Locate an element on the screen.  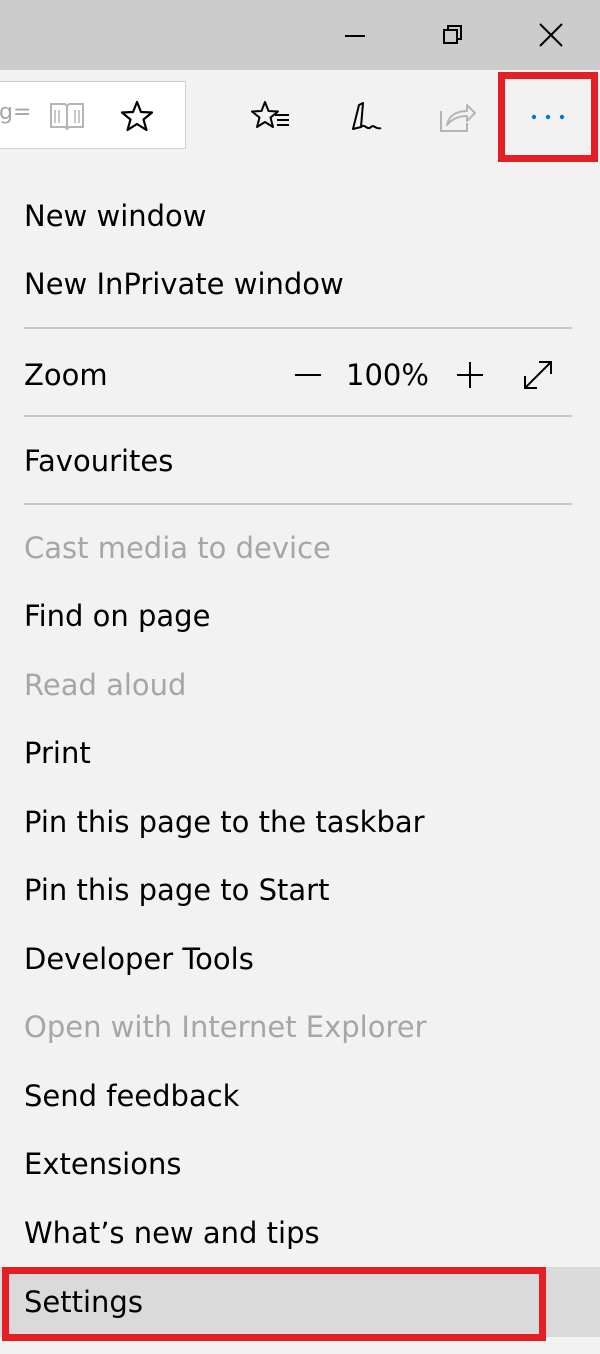
more-actions-button is located at coordinates (548, 117).